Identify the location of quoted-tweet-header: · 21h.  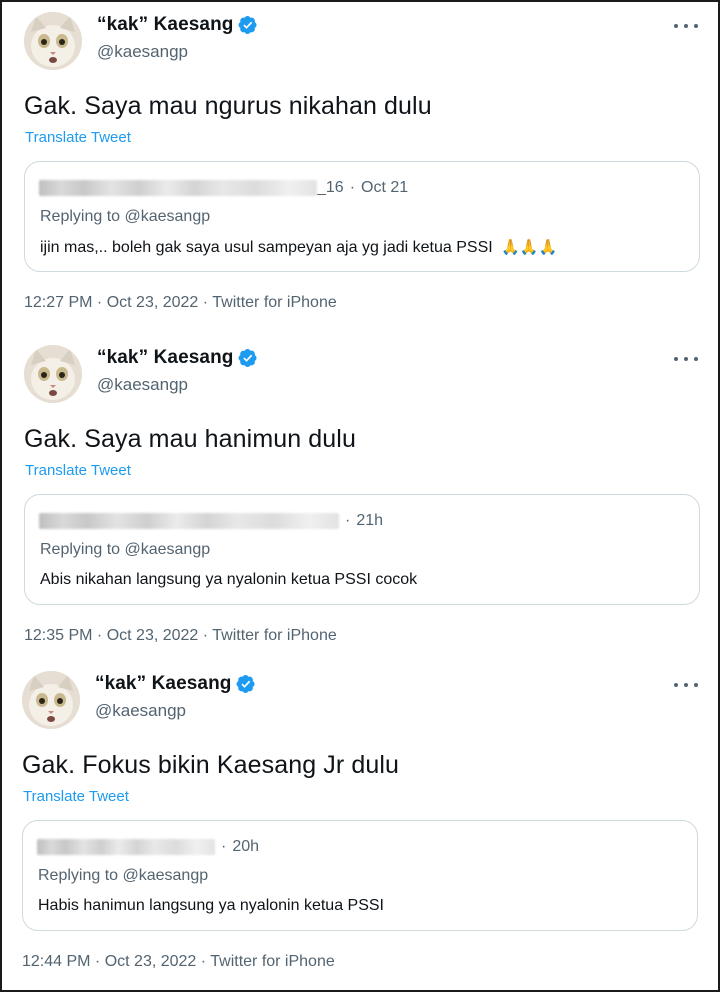
(211, 521).